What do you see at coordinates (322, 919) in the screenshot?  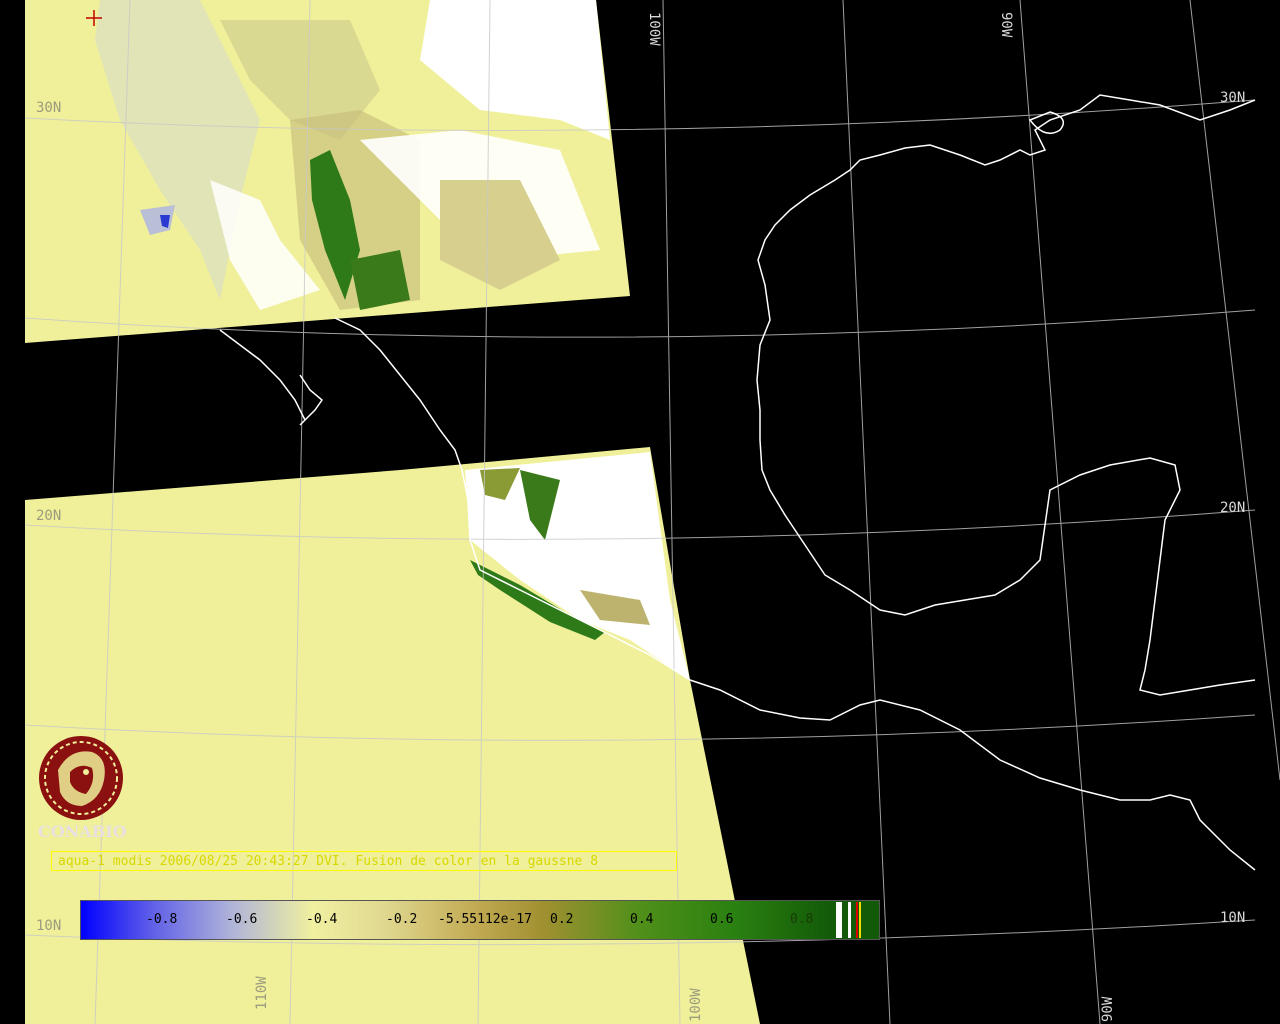 I see `colorbar-tick-label: -0.4` at bounding box center [322, 919].